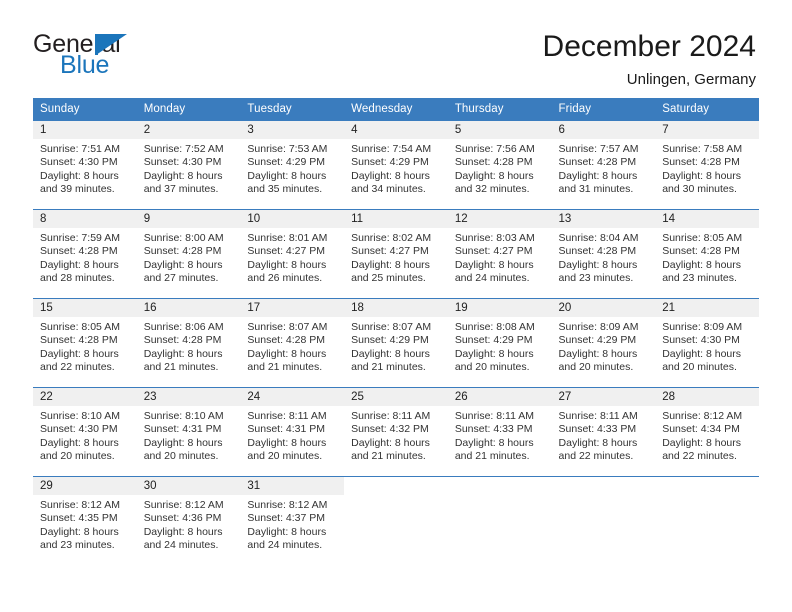 The width and height of the screenshot is (792, 612). I want to click on weekday-header-friday: Friday, so click(603, 109).